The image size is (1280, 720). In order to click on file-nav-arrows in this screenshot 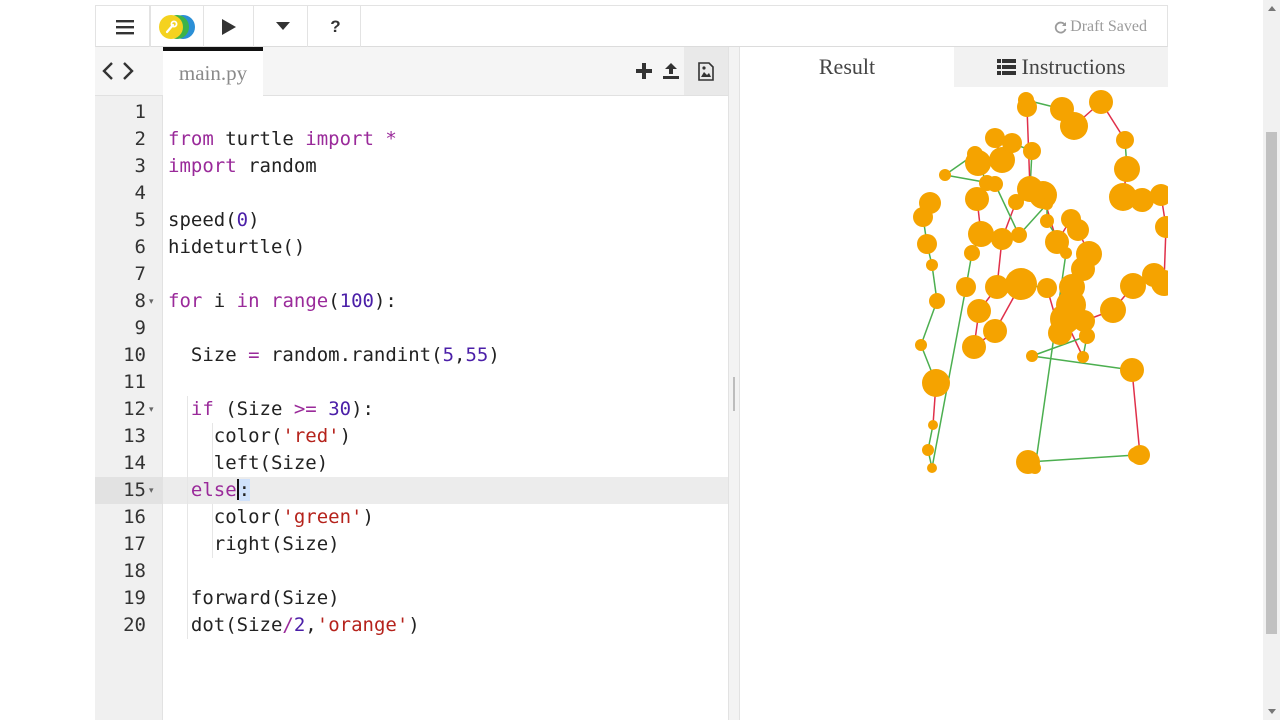, I will do `click(118, 71)`.